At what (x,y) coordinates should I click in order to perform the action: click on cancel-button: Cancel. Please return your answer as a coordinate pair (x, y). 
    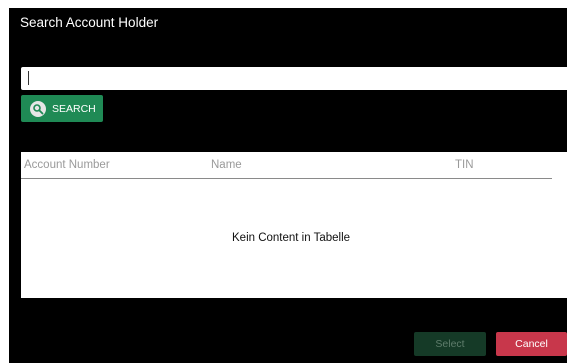
    Looking at the image, I should click on (531, 344).